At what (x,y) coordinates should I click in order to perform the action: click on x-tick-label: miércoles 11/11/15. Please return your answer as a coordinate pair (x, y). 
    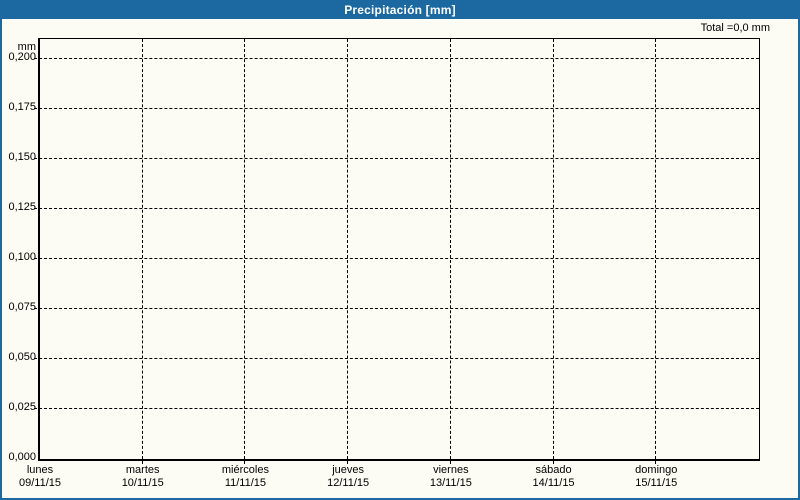
    Looking at the image, I should click on (245, 477).